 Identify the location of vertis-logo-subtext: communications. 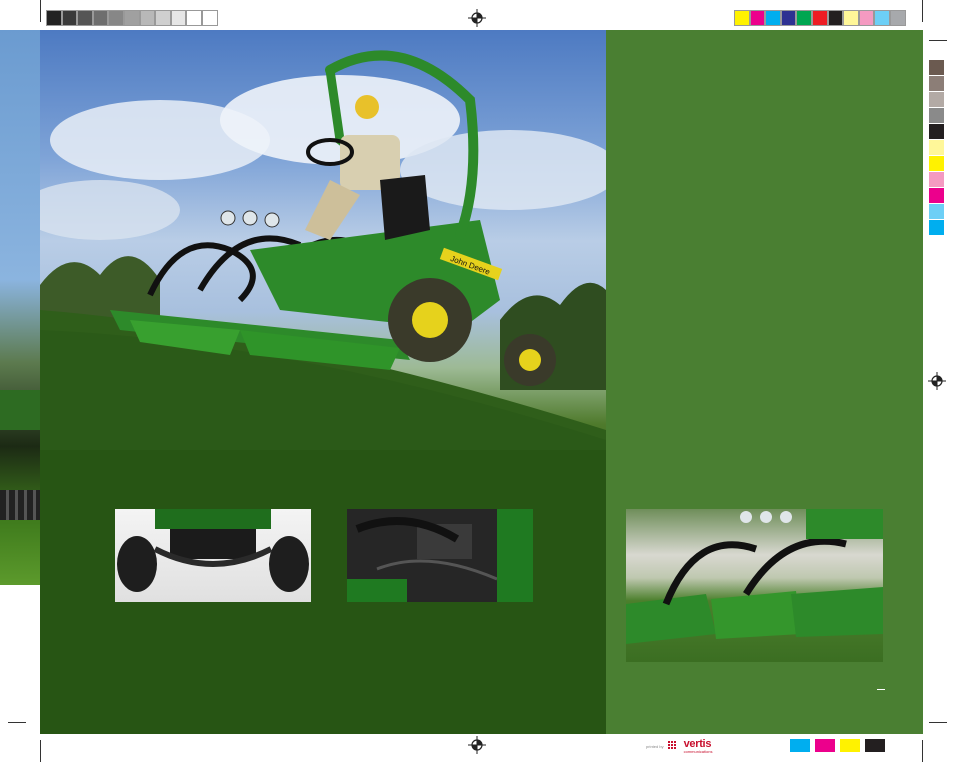
(698, 751).